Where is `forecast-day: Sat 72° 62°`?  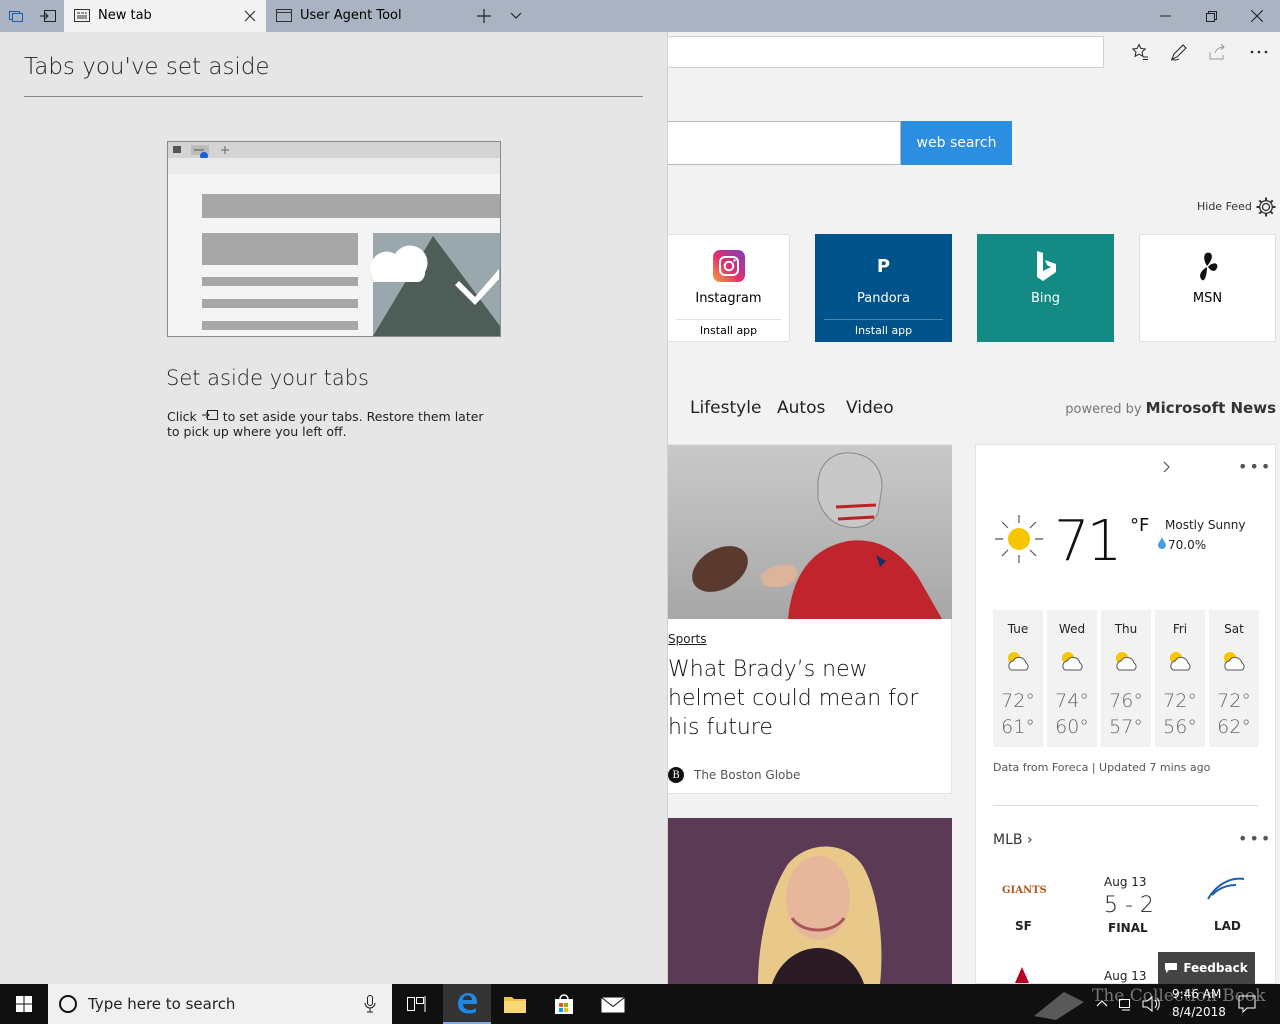
forecast-day: Sat 72° 62° is located at coordinates (1234, 678).